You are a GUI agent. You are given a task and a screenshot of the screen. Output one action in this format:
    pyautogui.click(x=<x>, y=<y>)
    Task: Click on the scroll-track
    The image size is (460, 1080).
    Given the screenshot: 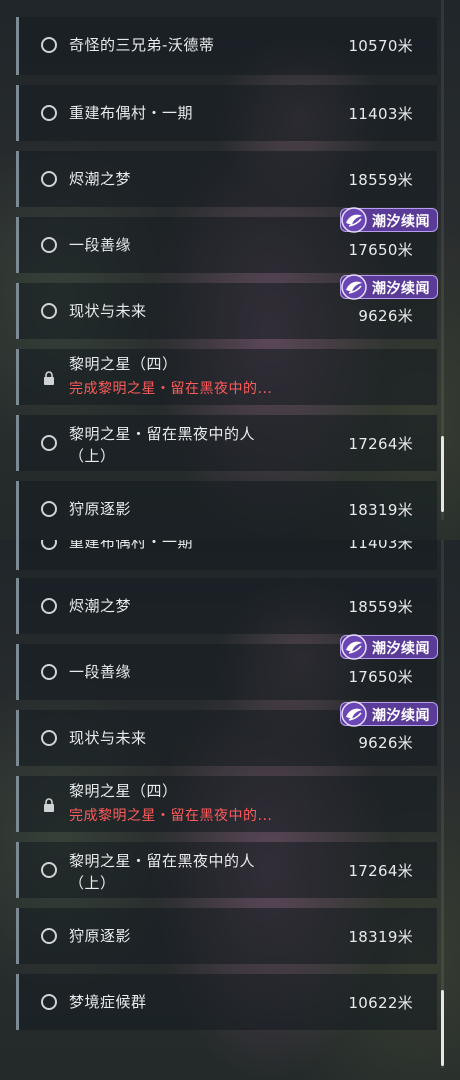 What is the action you would take?
    pyautogui.click(x=442, y=804)
    